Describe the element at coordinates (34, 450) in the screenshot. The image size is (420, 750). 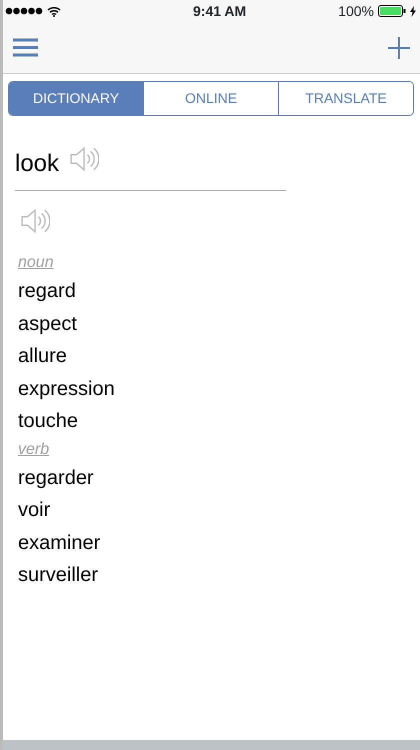
I see `part-of-speech: verb` at that location.